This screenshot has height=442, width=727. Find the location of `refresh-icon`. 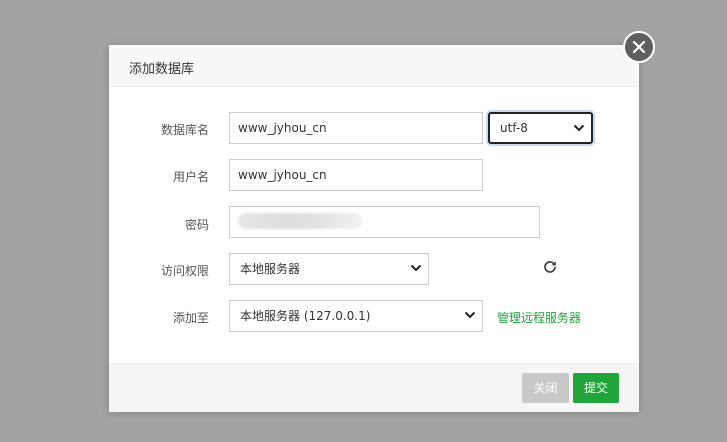

refresh-icon is located at coordinates (550, 267).